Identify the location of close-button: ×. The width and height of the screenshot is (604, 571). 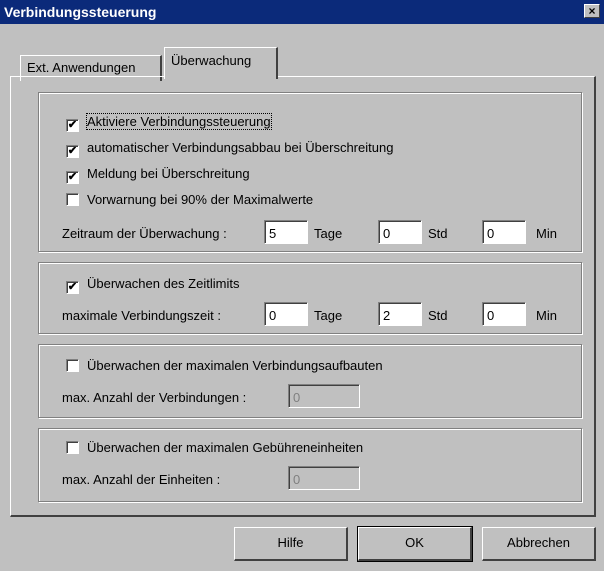
(592, 11).